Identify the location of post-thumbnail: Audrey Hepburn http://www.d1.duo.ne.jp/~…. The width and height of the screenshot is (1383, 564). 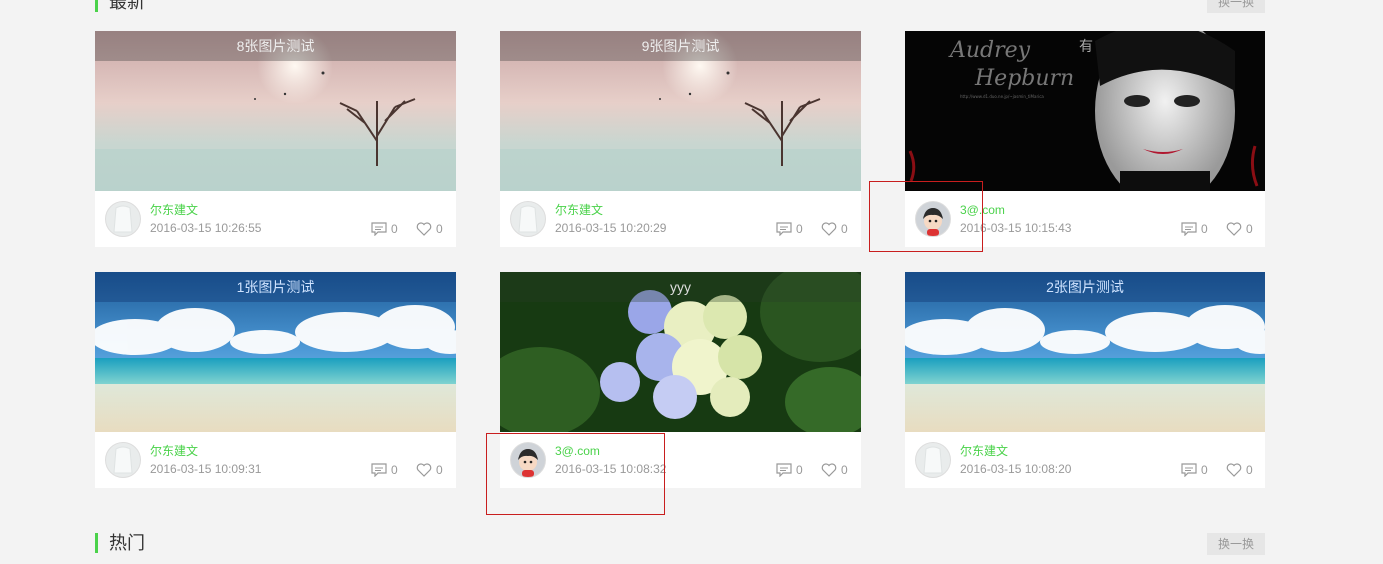
(1085, 111).